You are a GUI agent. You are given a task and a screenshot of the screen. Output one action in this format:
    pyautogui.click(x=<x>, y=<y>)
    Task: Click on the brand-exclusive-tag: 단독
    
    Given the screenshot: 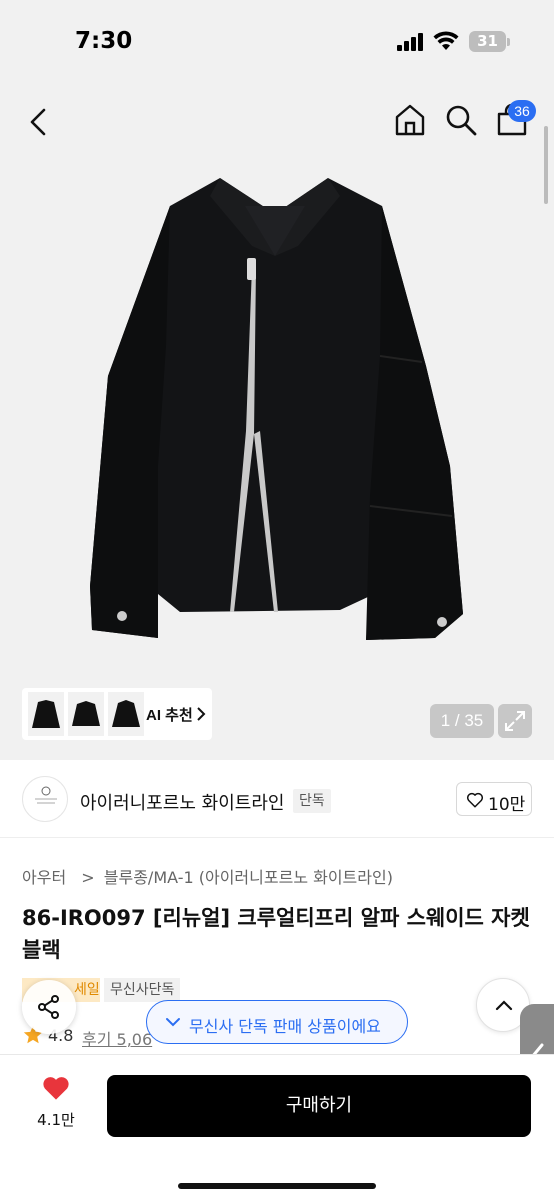 What is the action you would take?
    pyautogui.click(x=312, y=801)
    